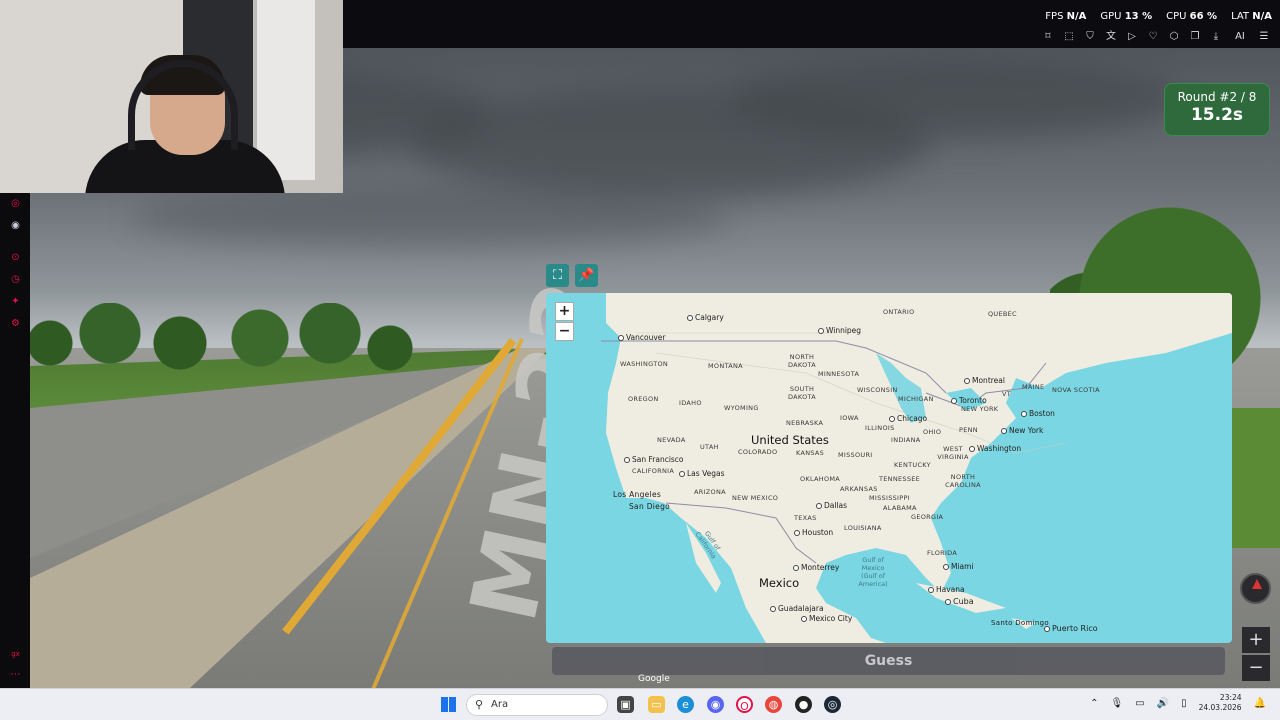  What do you see at coordinates (958, 566) in the screenshot?
I see `map-city-miami: Miami` at bounding box center [958, 566].